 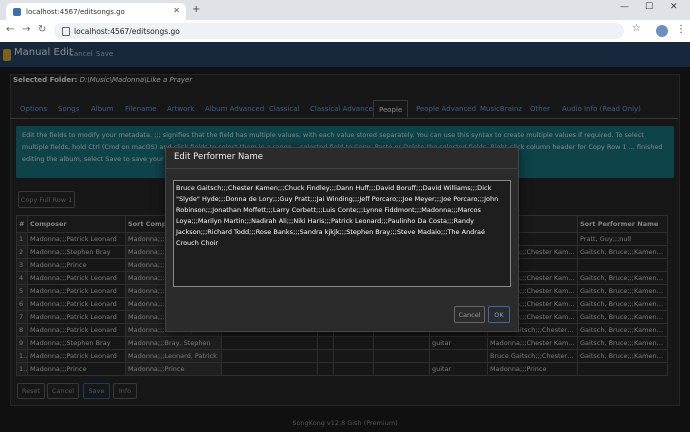 What do you see at coordinates (624, 7) in the screenshot?
I see `minimize-icon: —` at bounding box center [624, 7].